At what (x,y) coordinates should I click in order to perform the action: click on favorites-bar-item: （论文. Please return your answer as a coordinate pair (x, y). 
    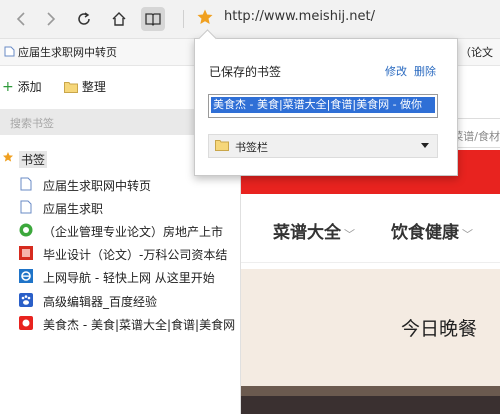
    Looking at the image, I should click on (476, 52).